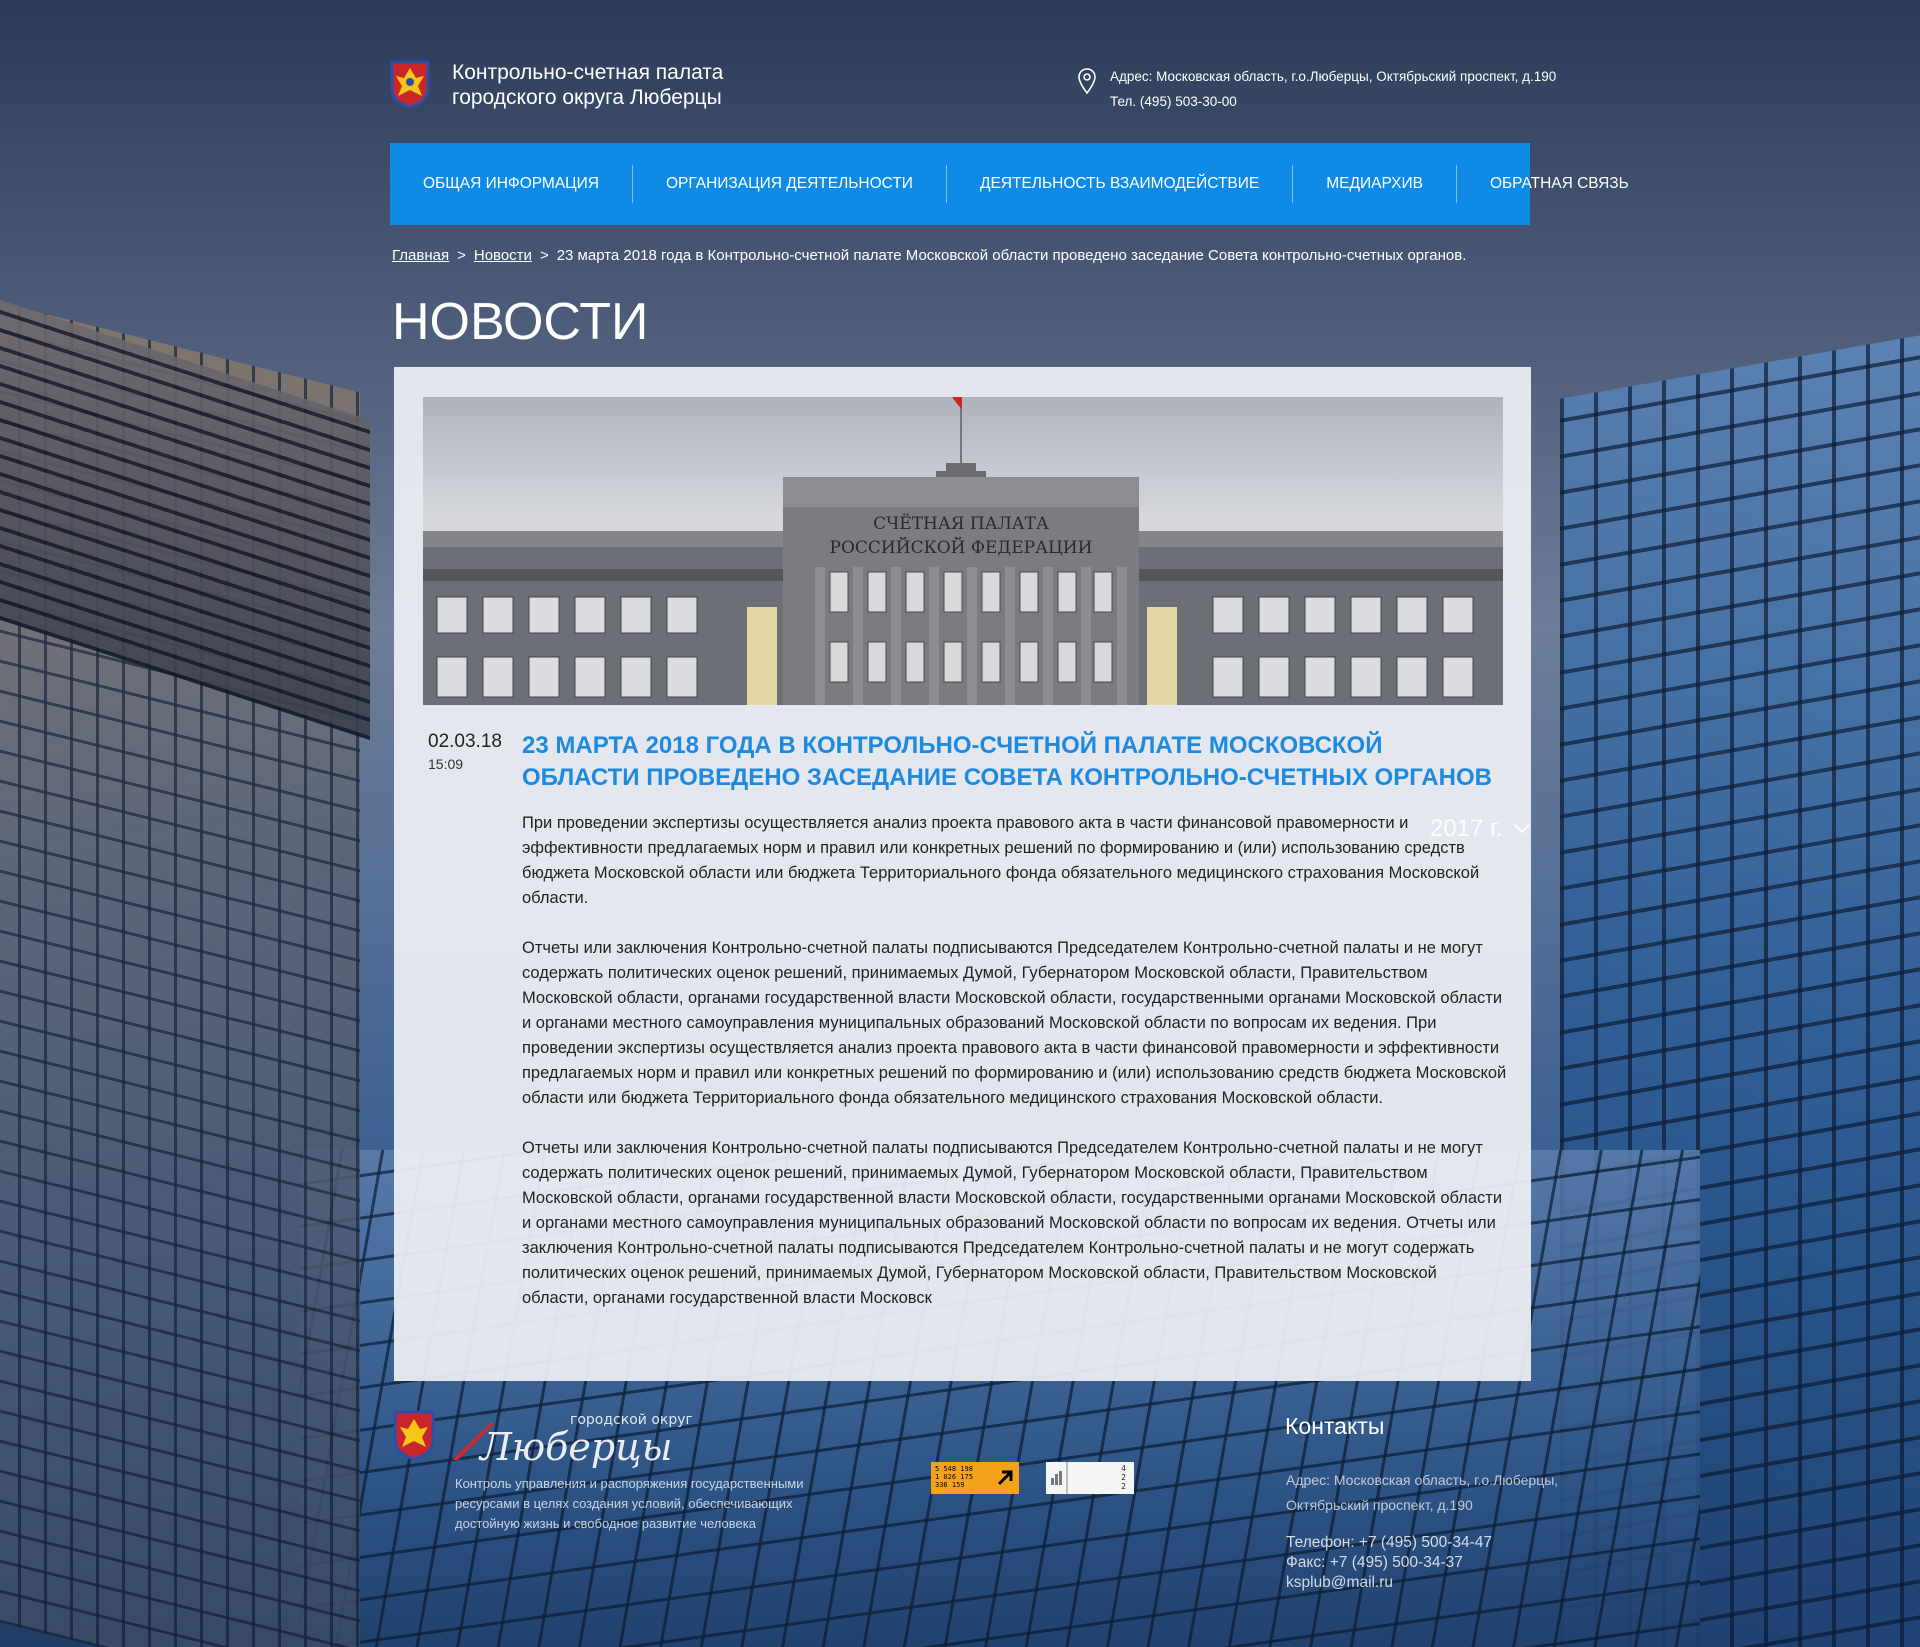  Describe the element at coordinates (1466, 828) in the screenshot. I see `year-filter-value: 2017 г.` at that location.